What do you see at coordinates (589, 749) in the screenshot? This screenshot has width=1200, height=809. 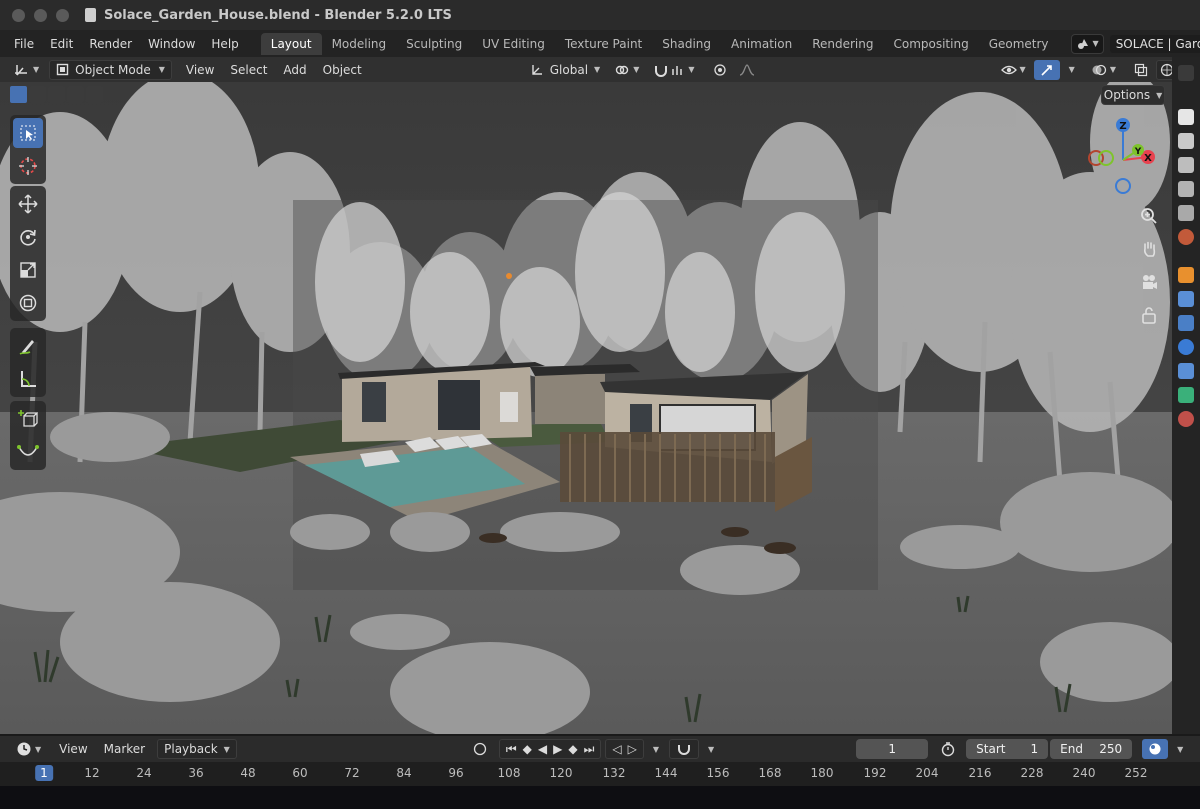 I see `jump-end-icon: ⏭` at bounding box center [589, 749].